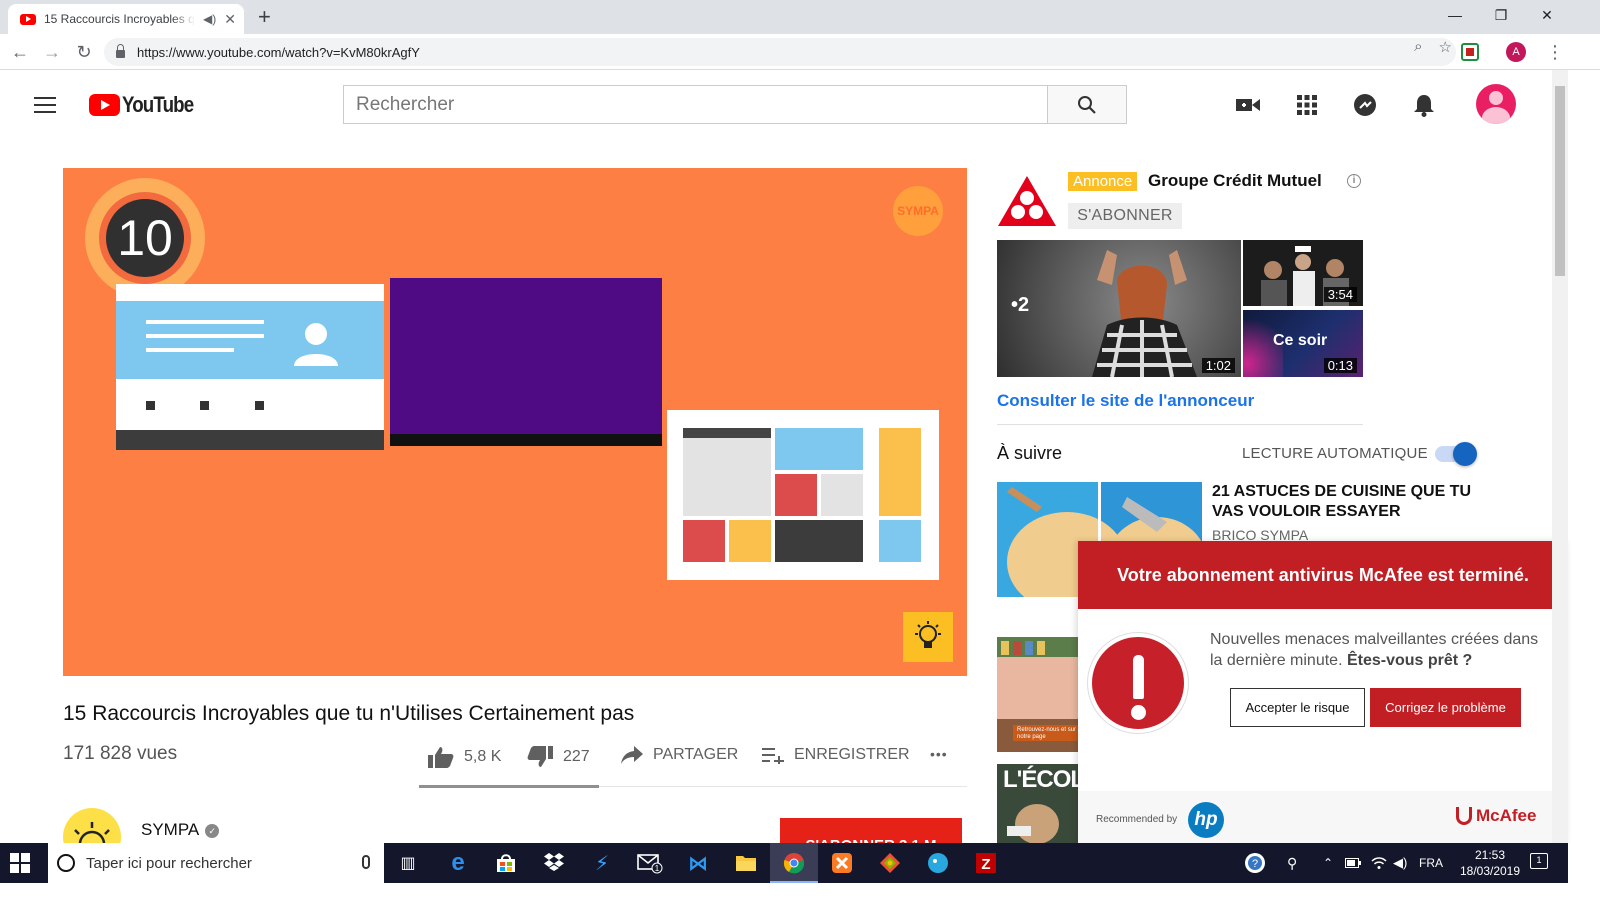 The width and height of the screenshot is (1600, 900). Describe the element at coordinates (1307, 105) in the screenshot. I see `apps-grid-icon` at that location.